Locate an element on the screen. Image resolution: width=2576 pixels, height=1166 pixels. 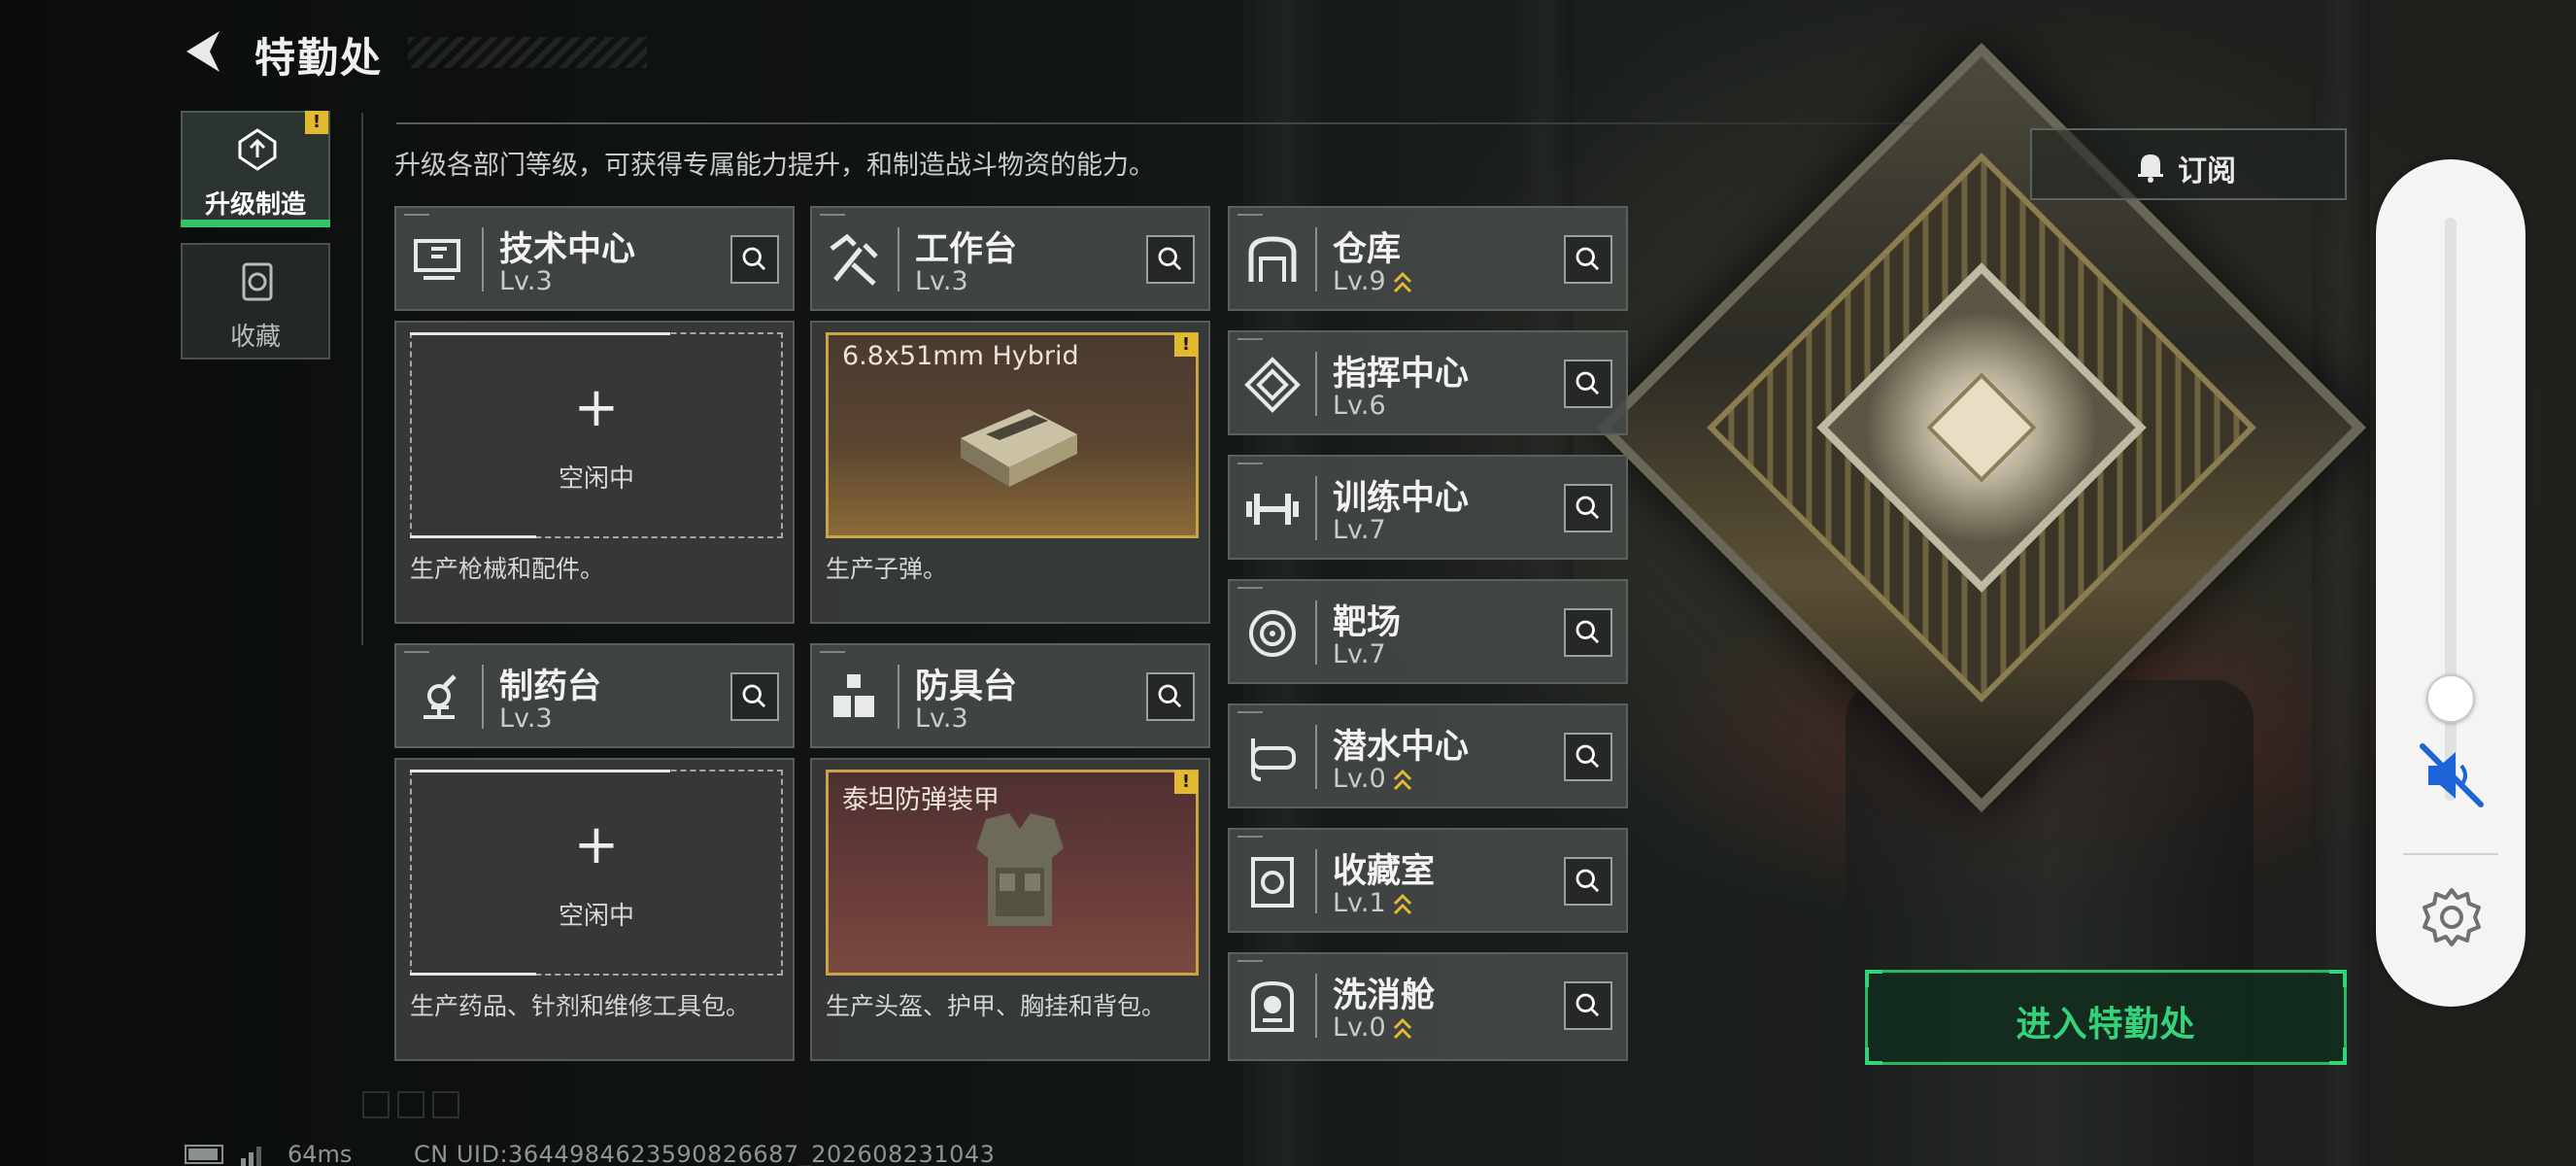
produced-item: 泰坦防弹装甲 ! is located at coordinates (1012, 873).